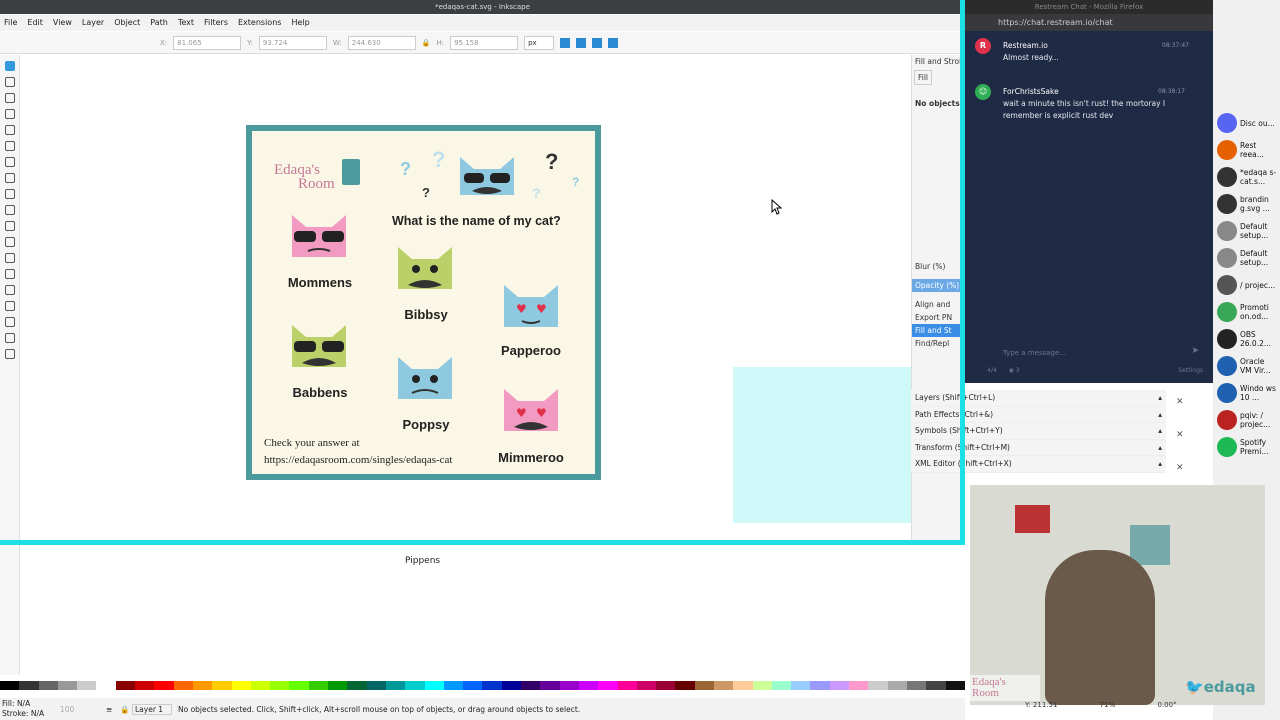  Describe the element at coordinates (1146, 705) in the screenshot. I see `rotation-field: 0.00°` at that location.